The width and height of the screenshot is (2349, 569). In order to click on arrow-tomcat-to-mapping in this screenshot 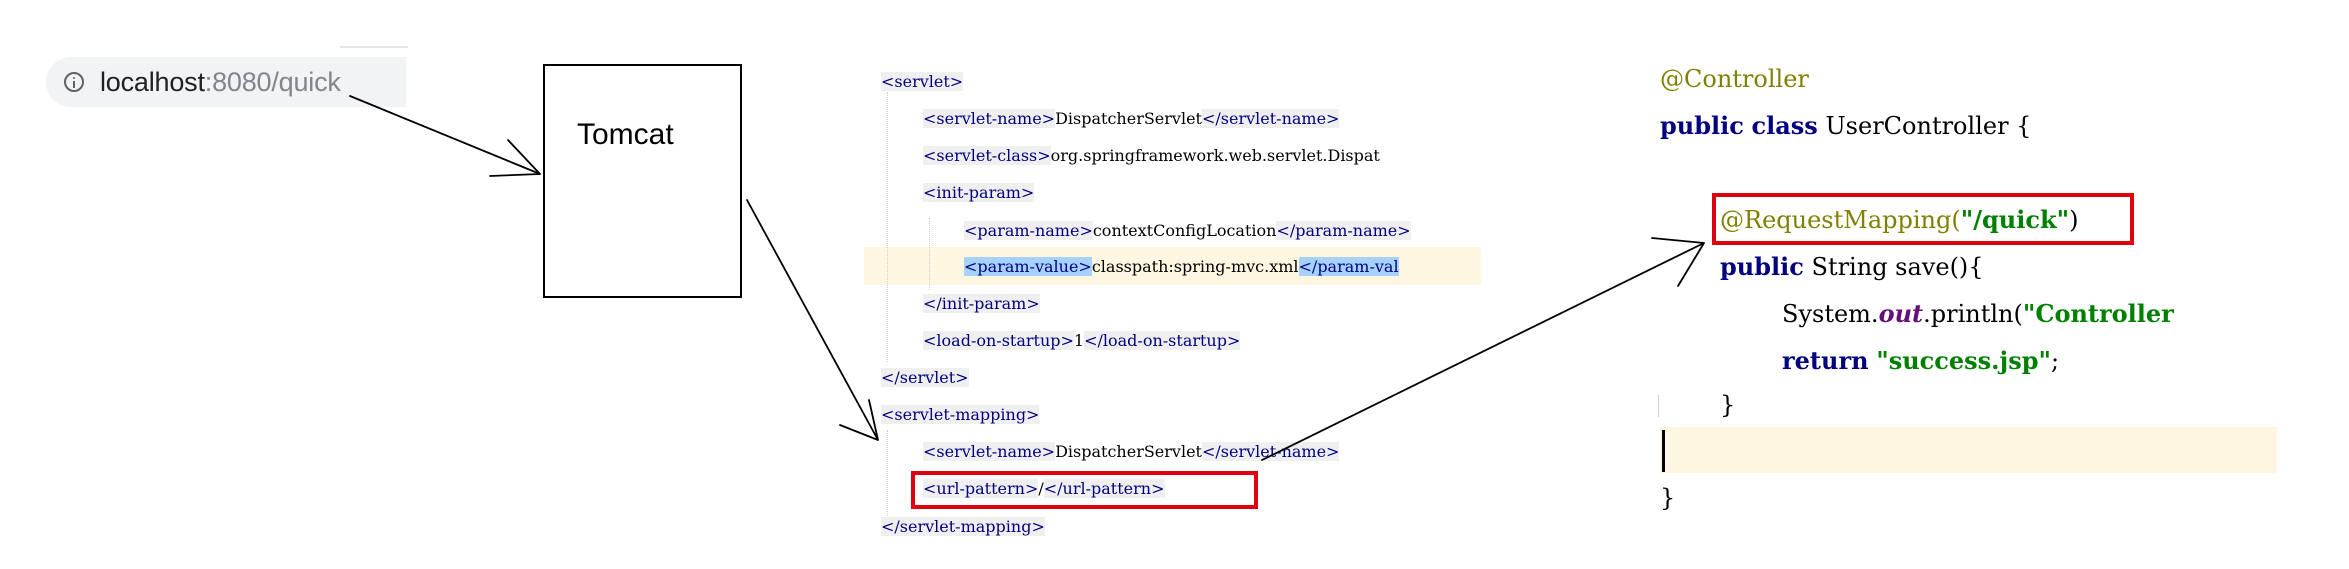, I will do `click(812, 320)`.